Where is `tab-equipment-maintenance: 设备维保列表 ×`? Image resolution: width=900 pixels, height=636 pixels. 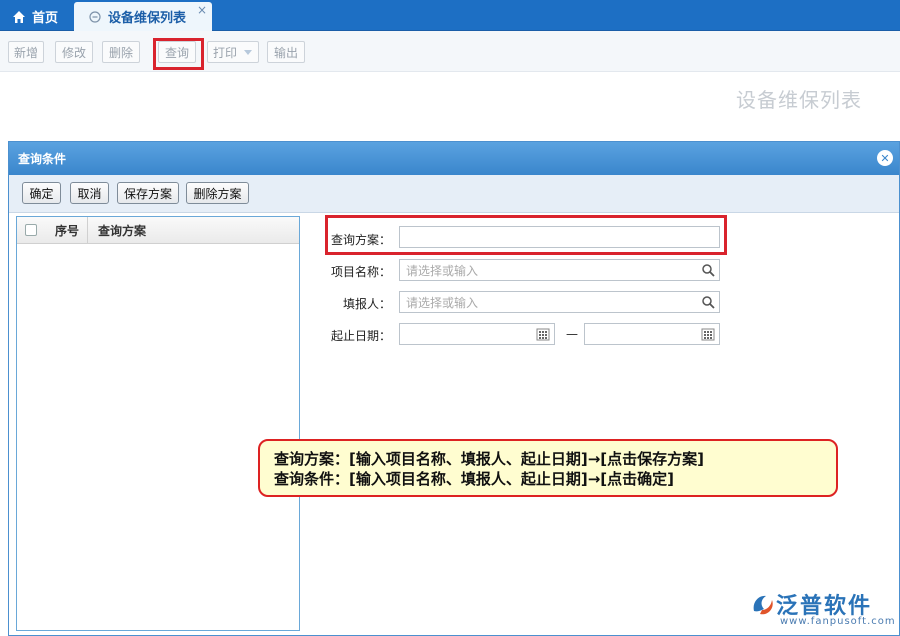 tab-equipment-maintenance: 设备维保列表 × is located at coordinates (143, 16).